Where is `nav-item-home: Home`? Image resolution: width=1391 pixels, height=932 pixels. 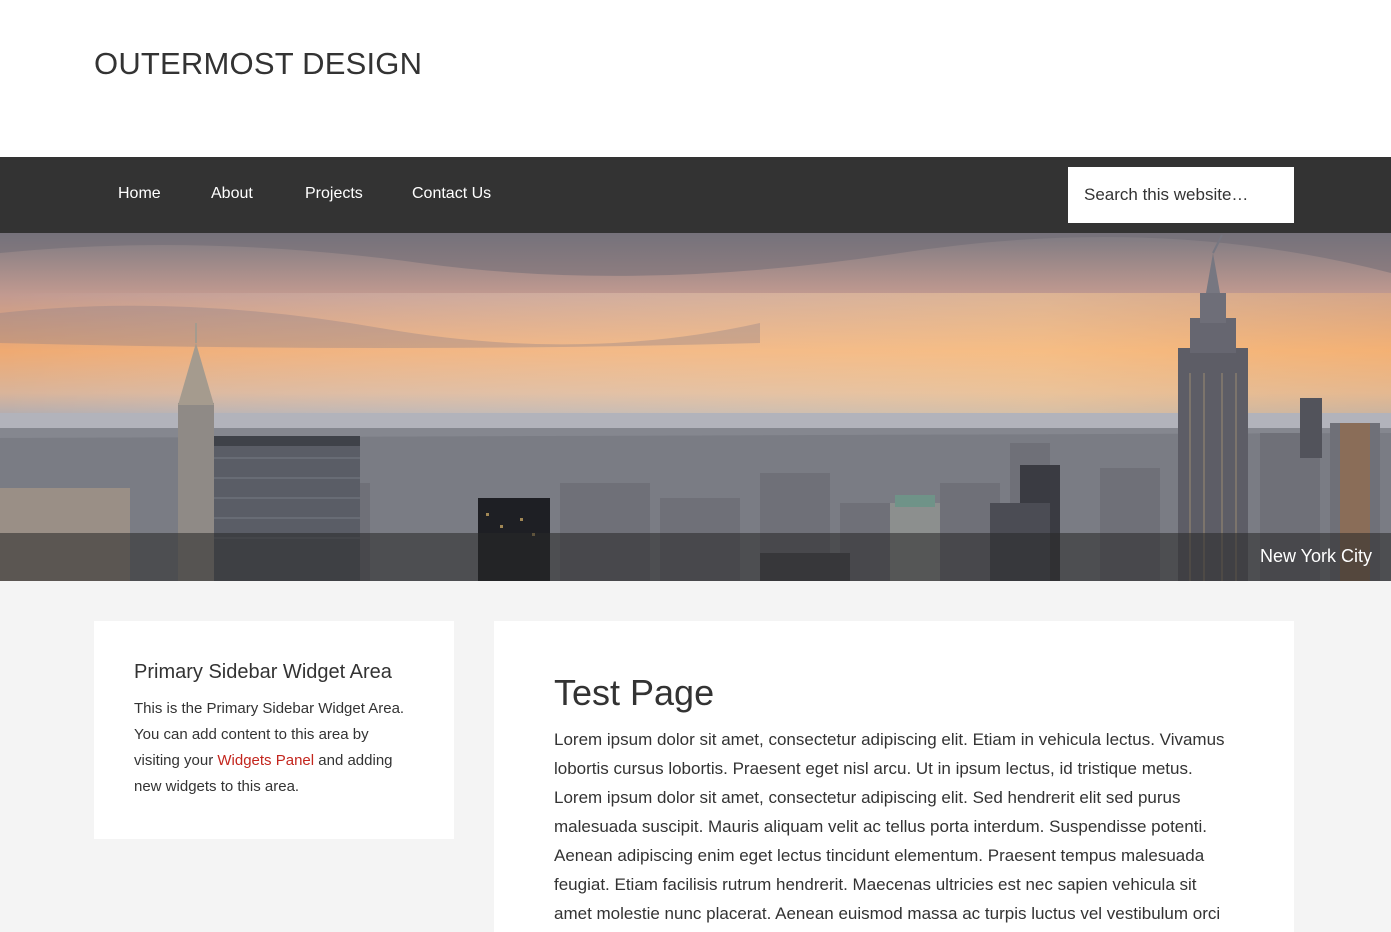 nav-item-home: Home is located at coordinates (139, 194).